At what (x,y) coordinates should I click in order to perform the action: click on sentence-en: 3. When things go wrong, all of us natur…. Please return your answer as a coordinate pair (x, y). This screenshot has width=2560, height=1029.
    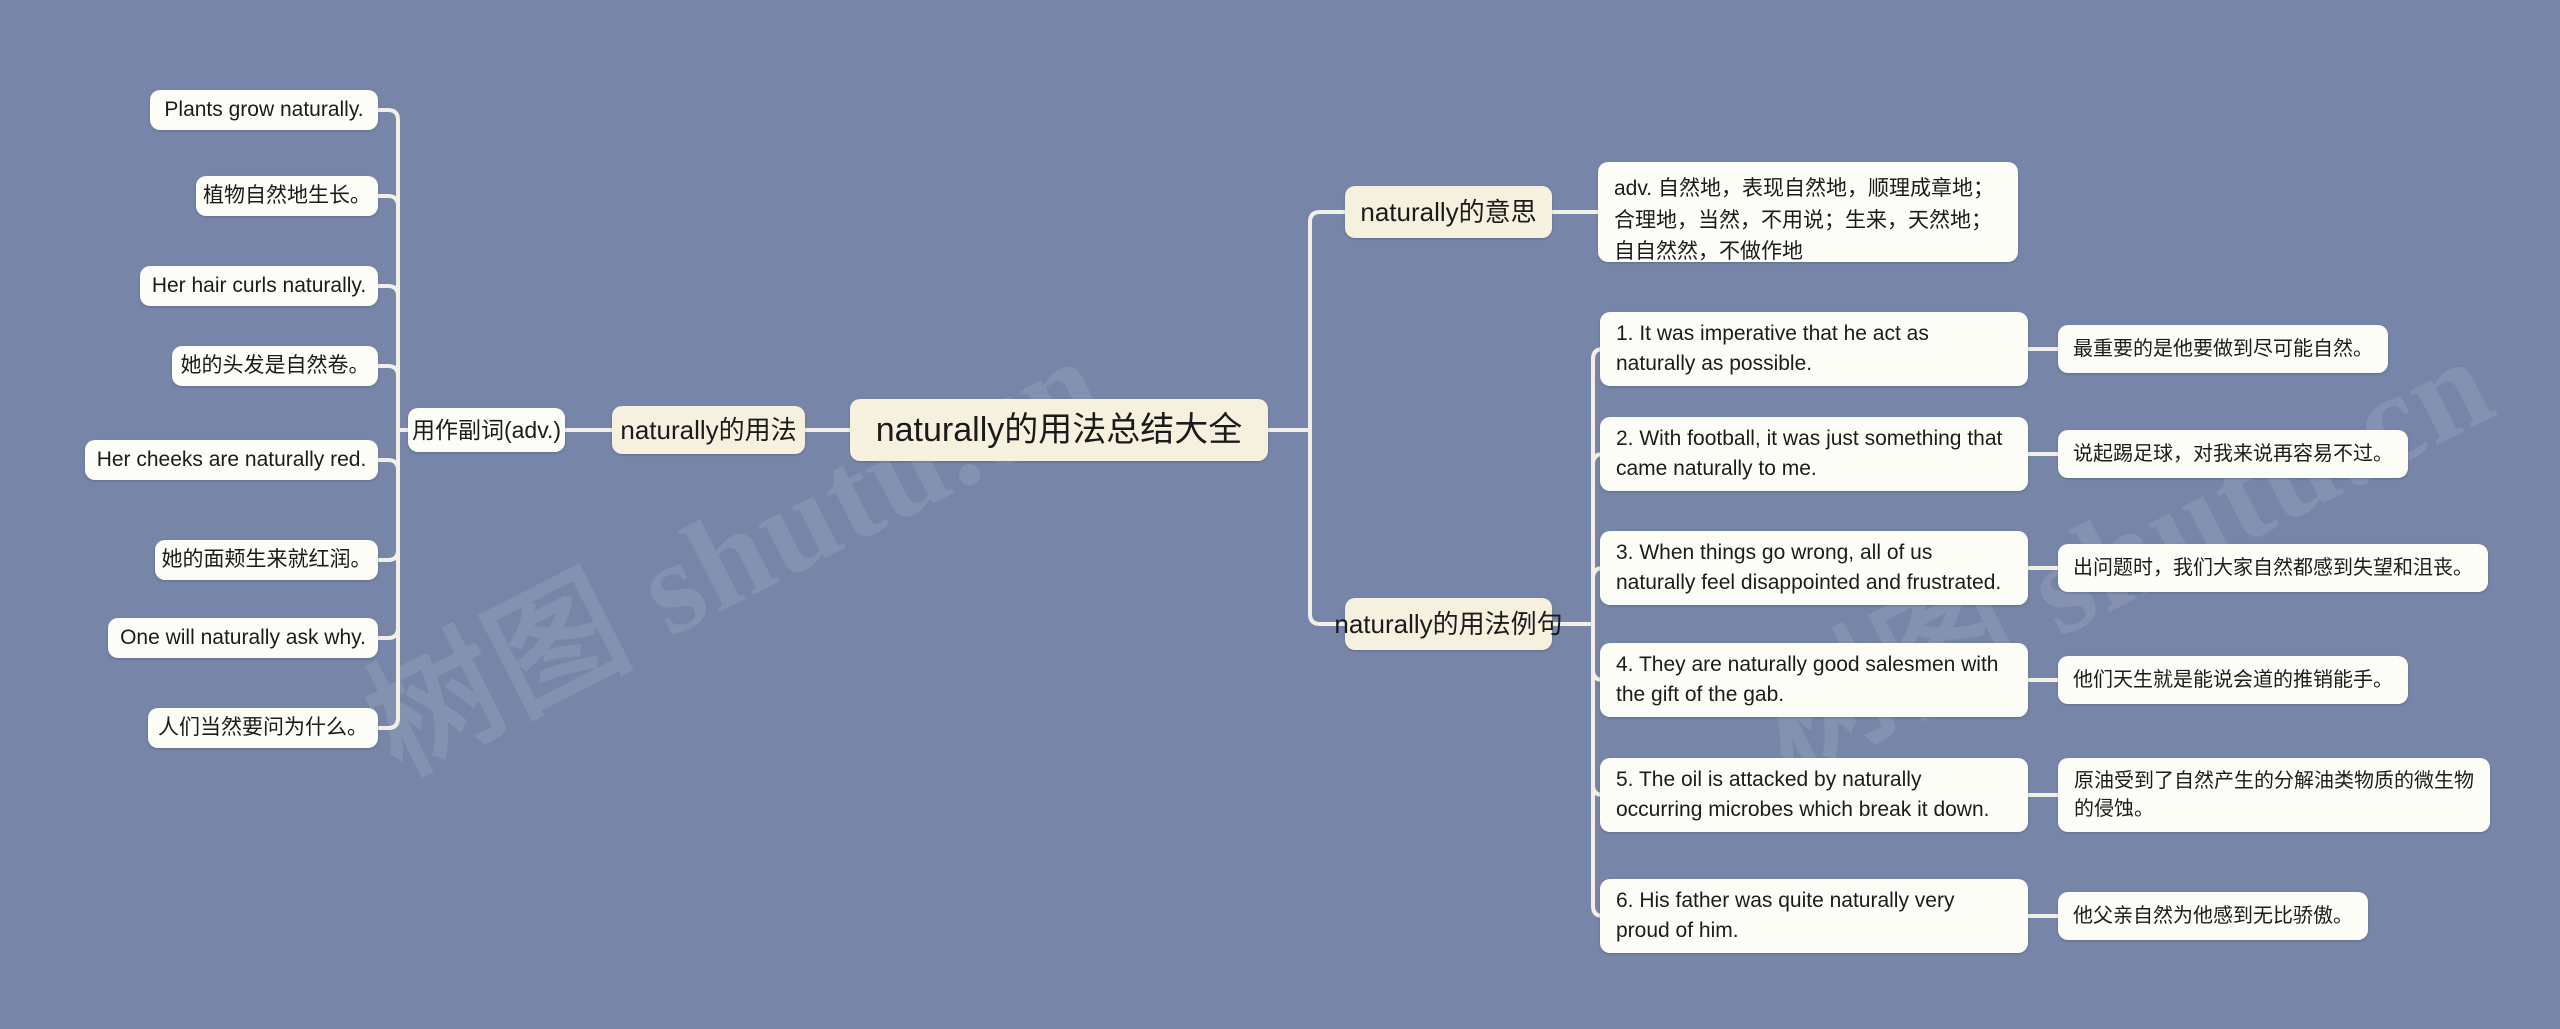
    Looking at the image, I should click on (1809, 567).